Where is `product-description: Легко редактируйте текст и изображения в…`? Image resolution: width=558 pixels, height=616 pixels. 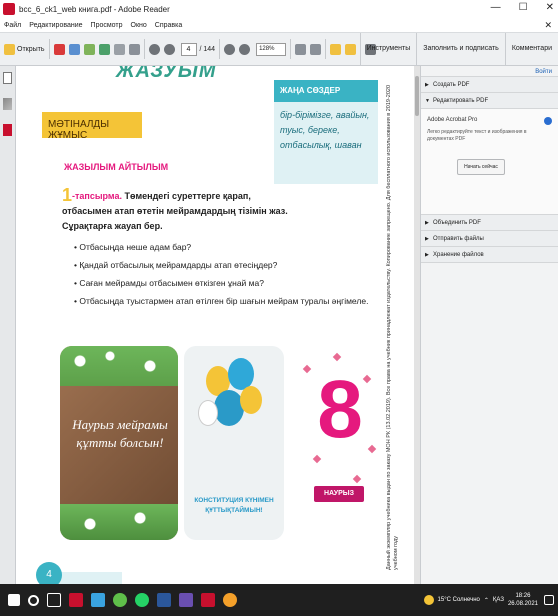
product-description: Легко редактируйте текст и изображения в… is located at coordinates (477, 135).